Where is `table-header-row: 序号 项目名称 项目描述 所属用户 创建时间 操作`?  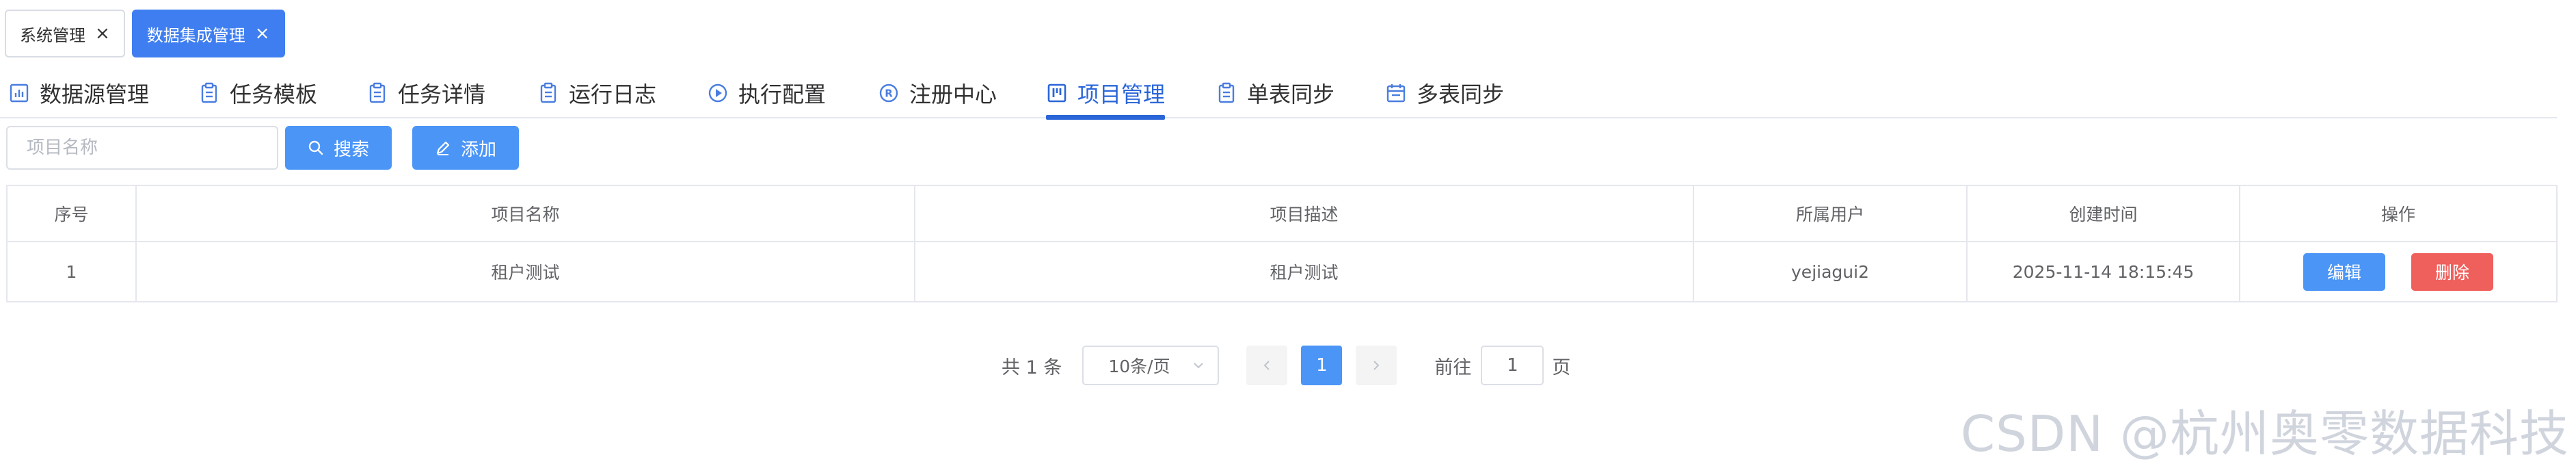 table-header-row: 序号 项目名称 项目描述 所属用户 创建时间 操作 is located at coordinates (1282, 214).